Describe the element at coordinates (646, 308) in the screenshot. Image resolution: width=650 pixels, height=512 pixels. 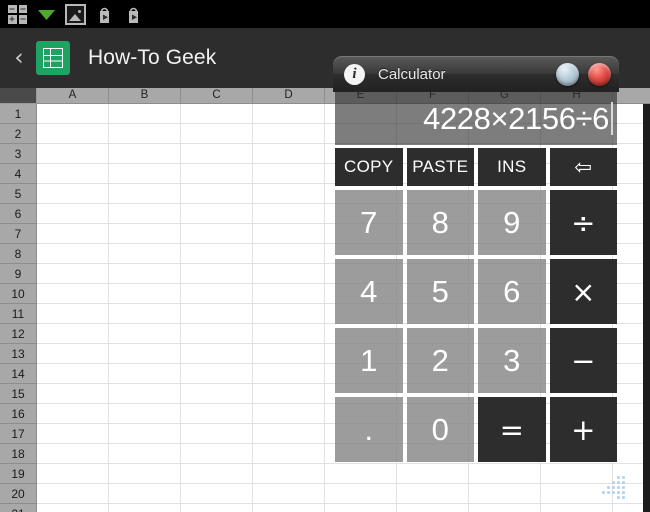
I see `vertical-scrollbar` at that location.